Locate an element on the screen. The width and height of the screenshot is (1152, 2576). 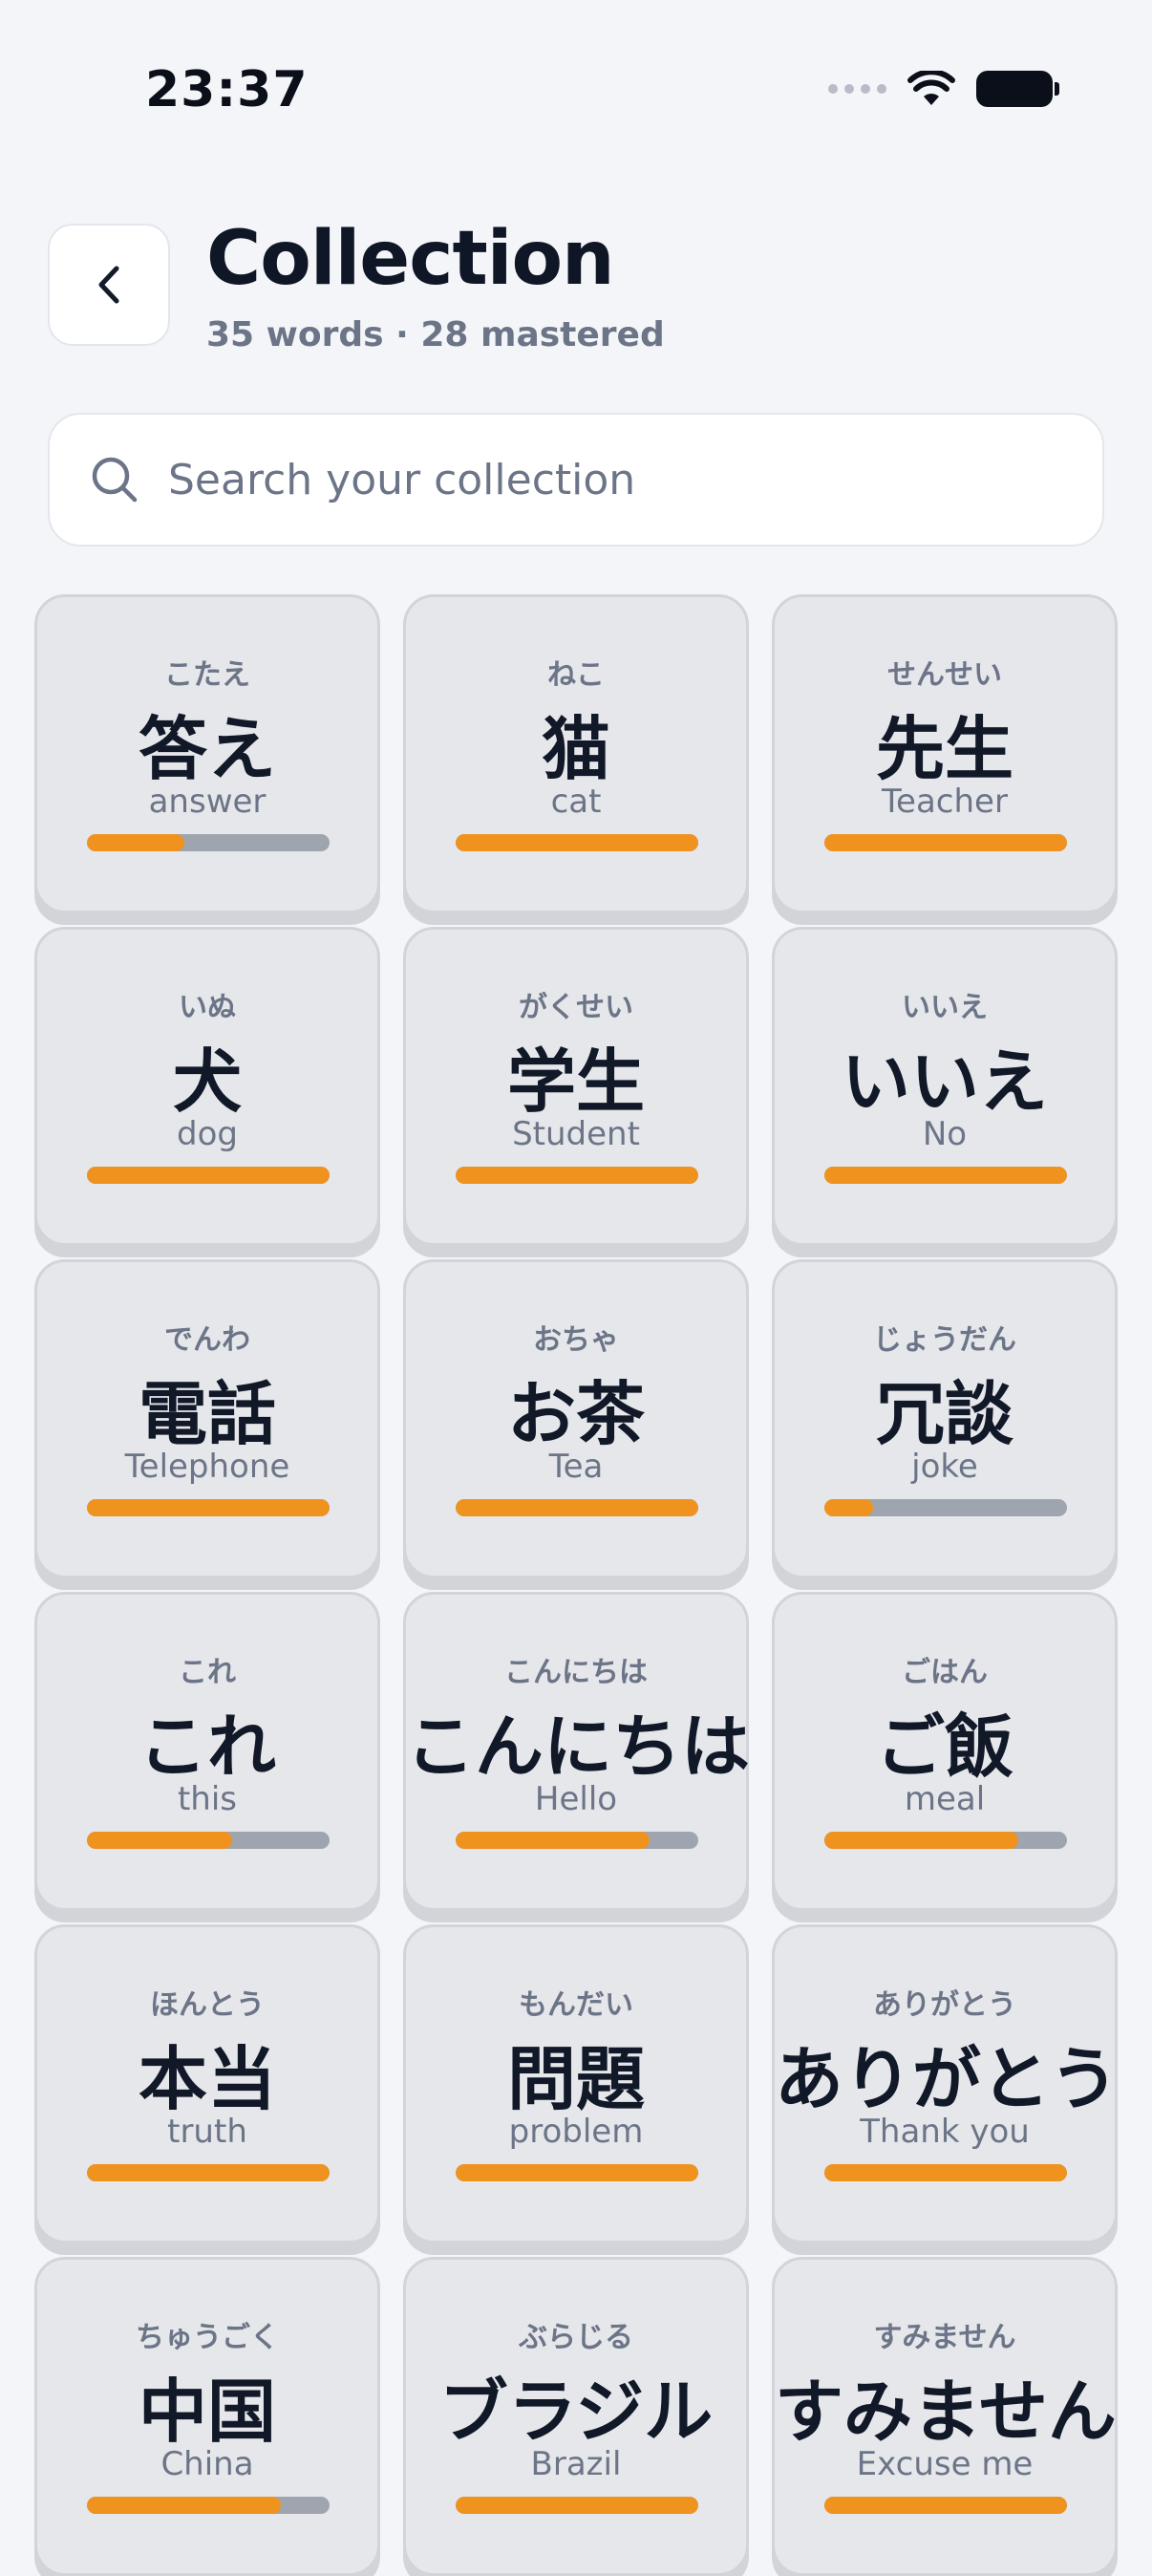
status-bar: 23:37 is located at coordinates (576, 91).